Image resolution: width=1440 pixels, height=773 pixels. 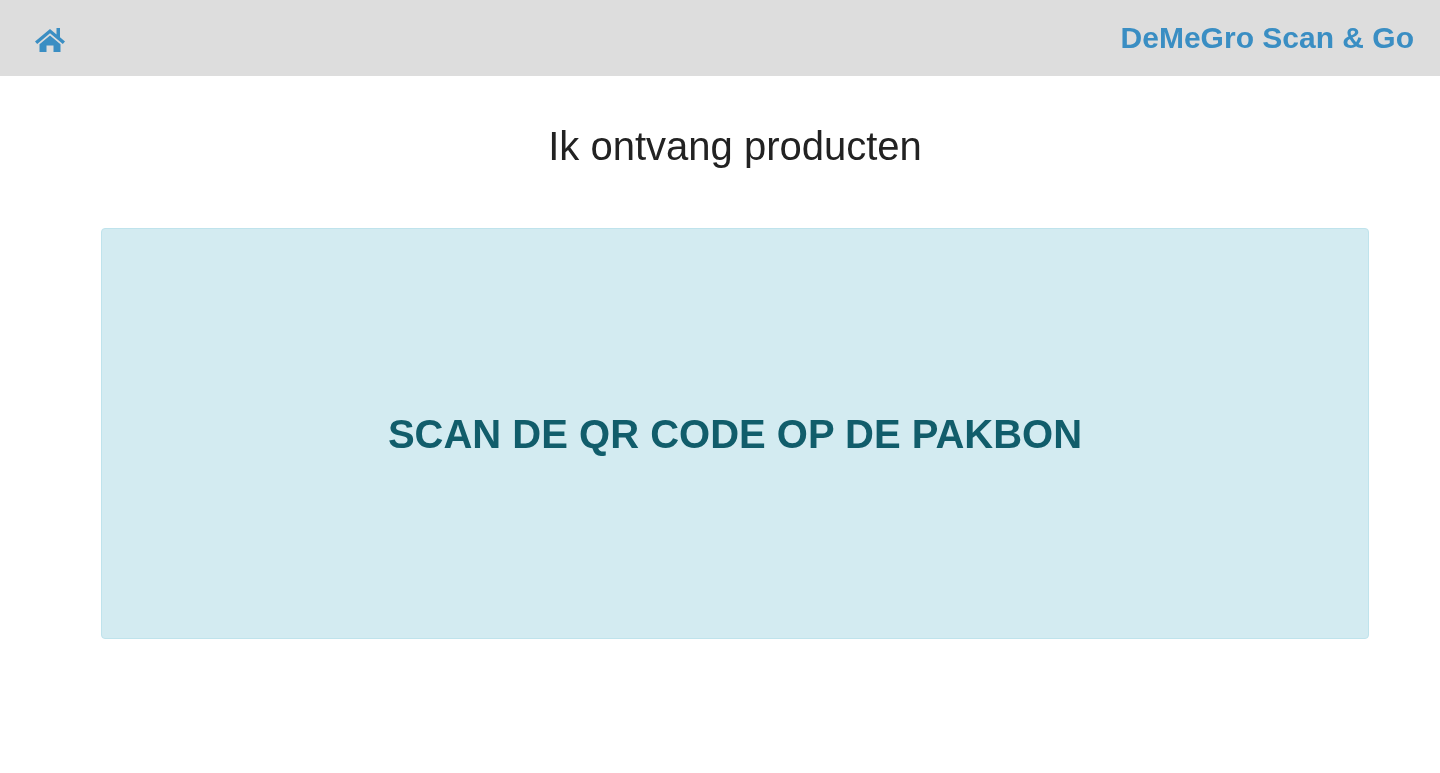 I want to click on home-button, so click(x=50, y=38).